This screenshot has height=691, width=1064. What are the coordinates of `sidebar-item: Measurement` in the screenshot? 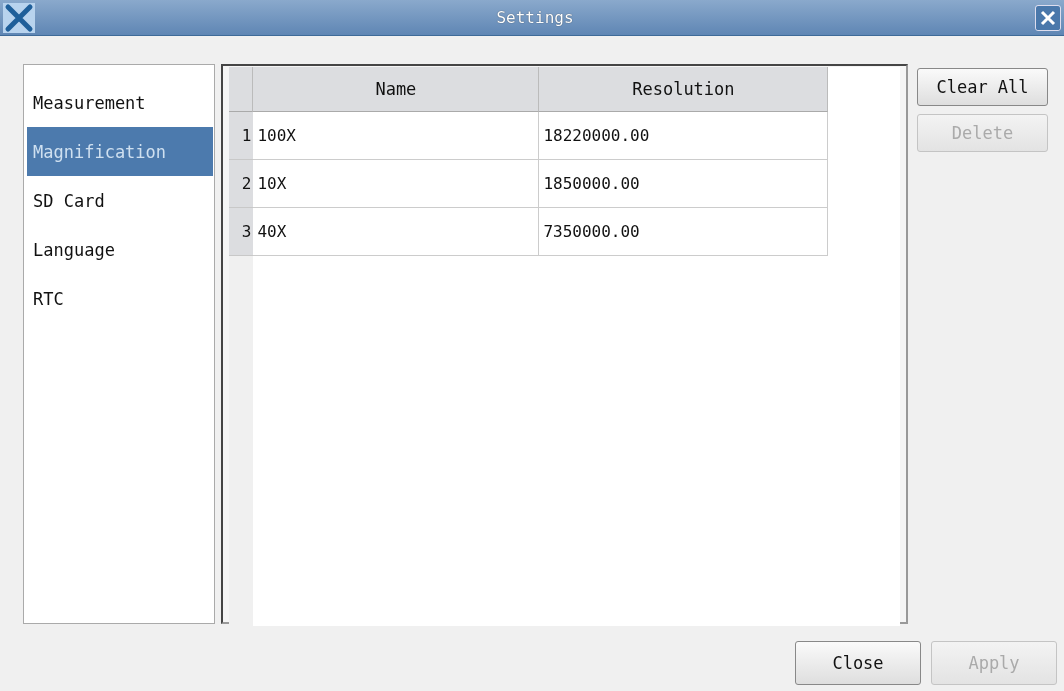 It's located at (120, 102).